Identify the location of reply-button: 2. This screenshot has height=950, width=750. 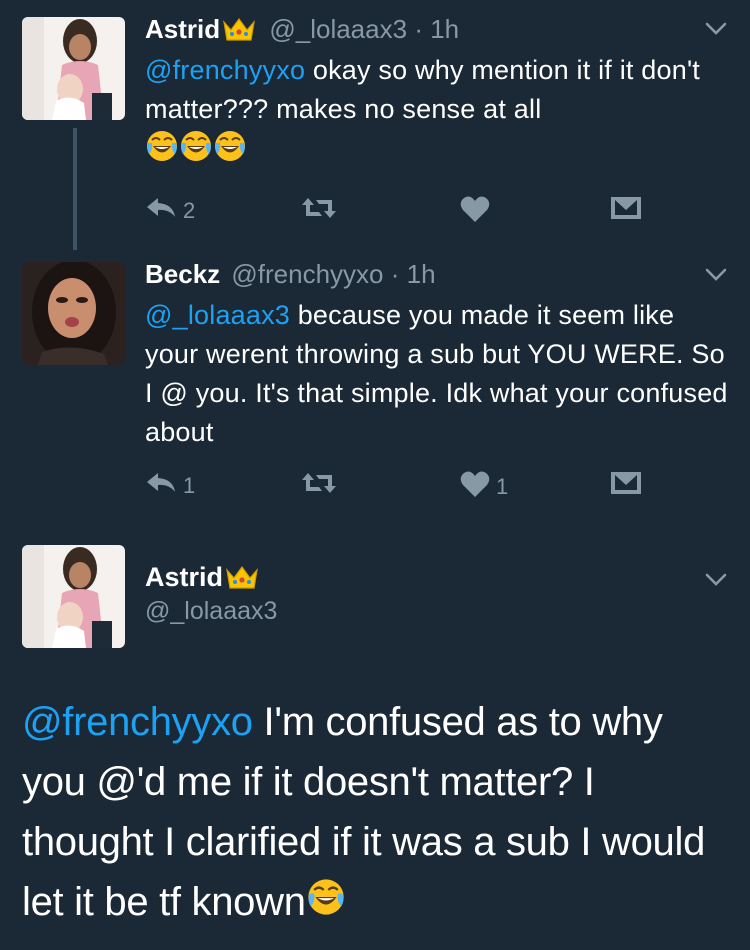
(170, 211).